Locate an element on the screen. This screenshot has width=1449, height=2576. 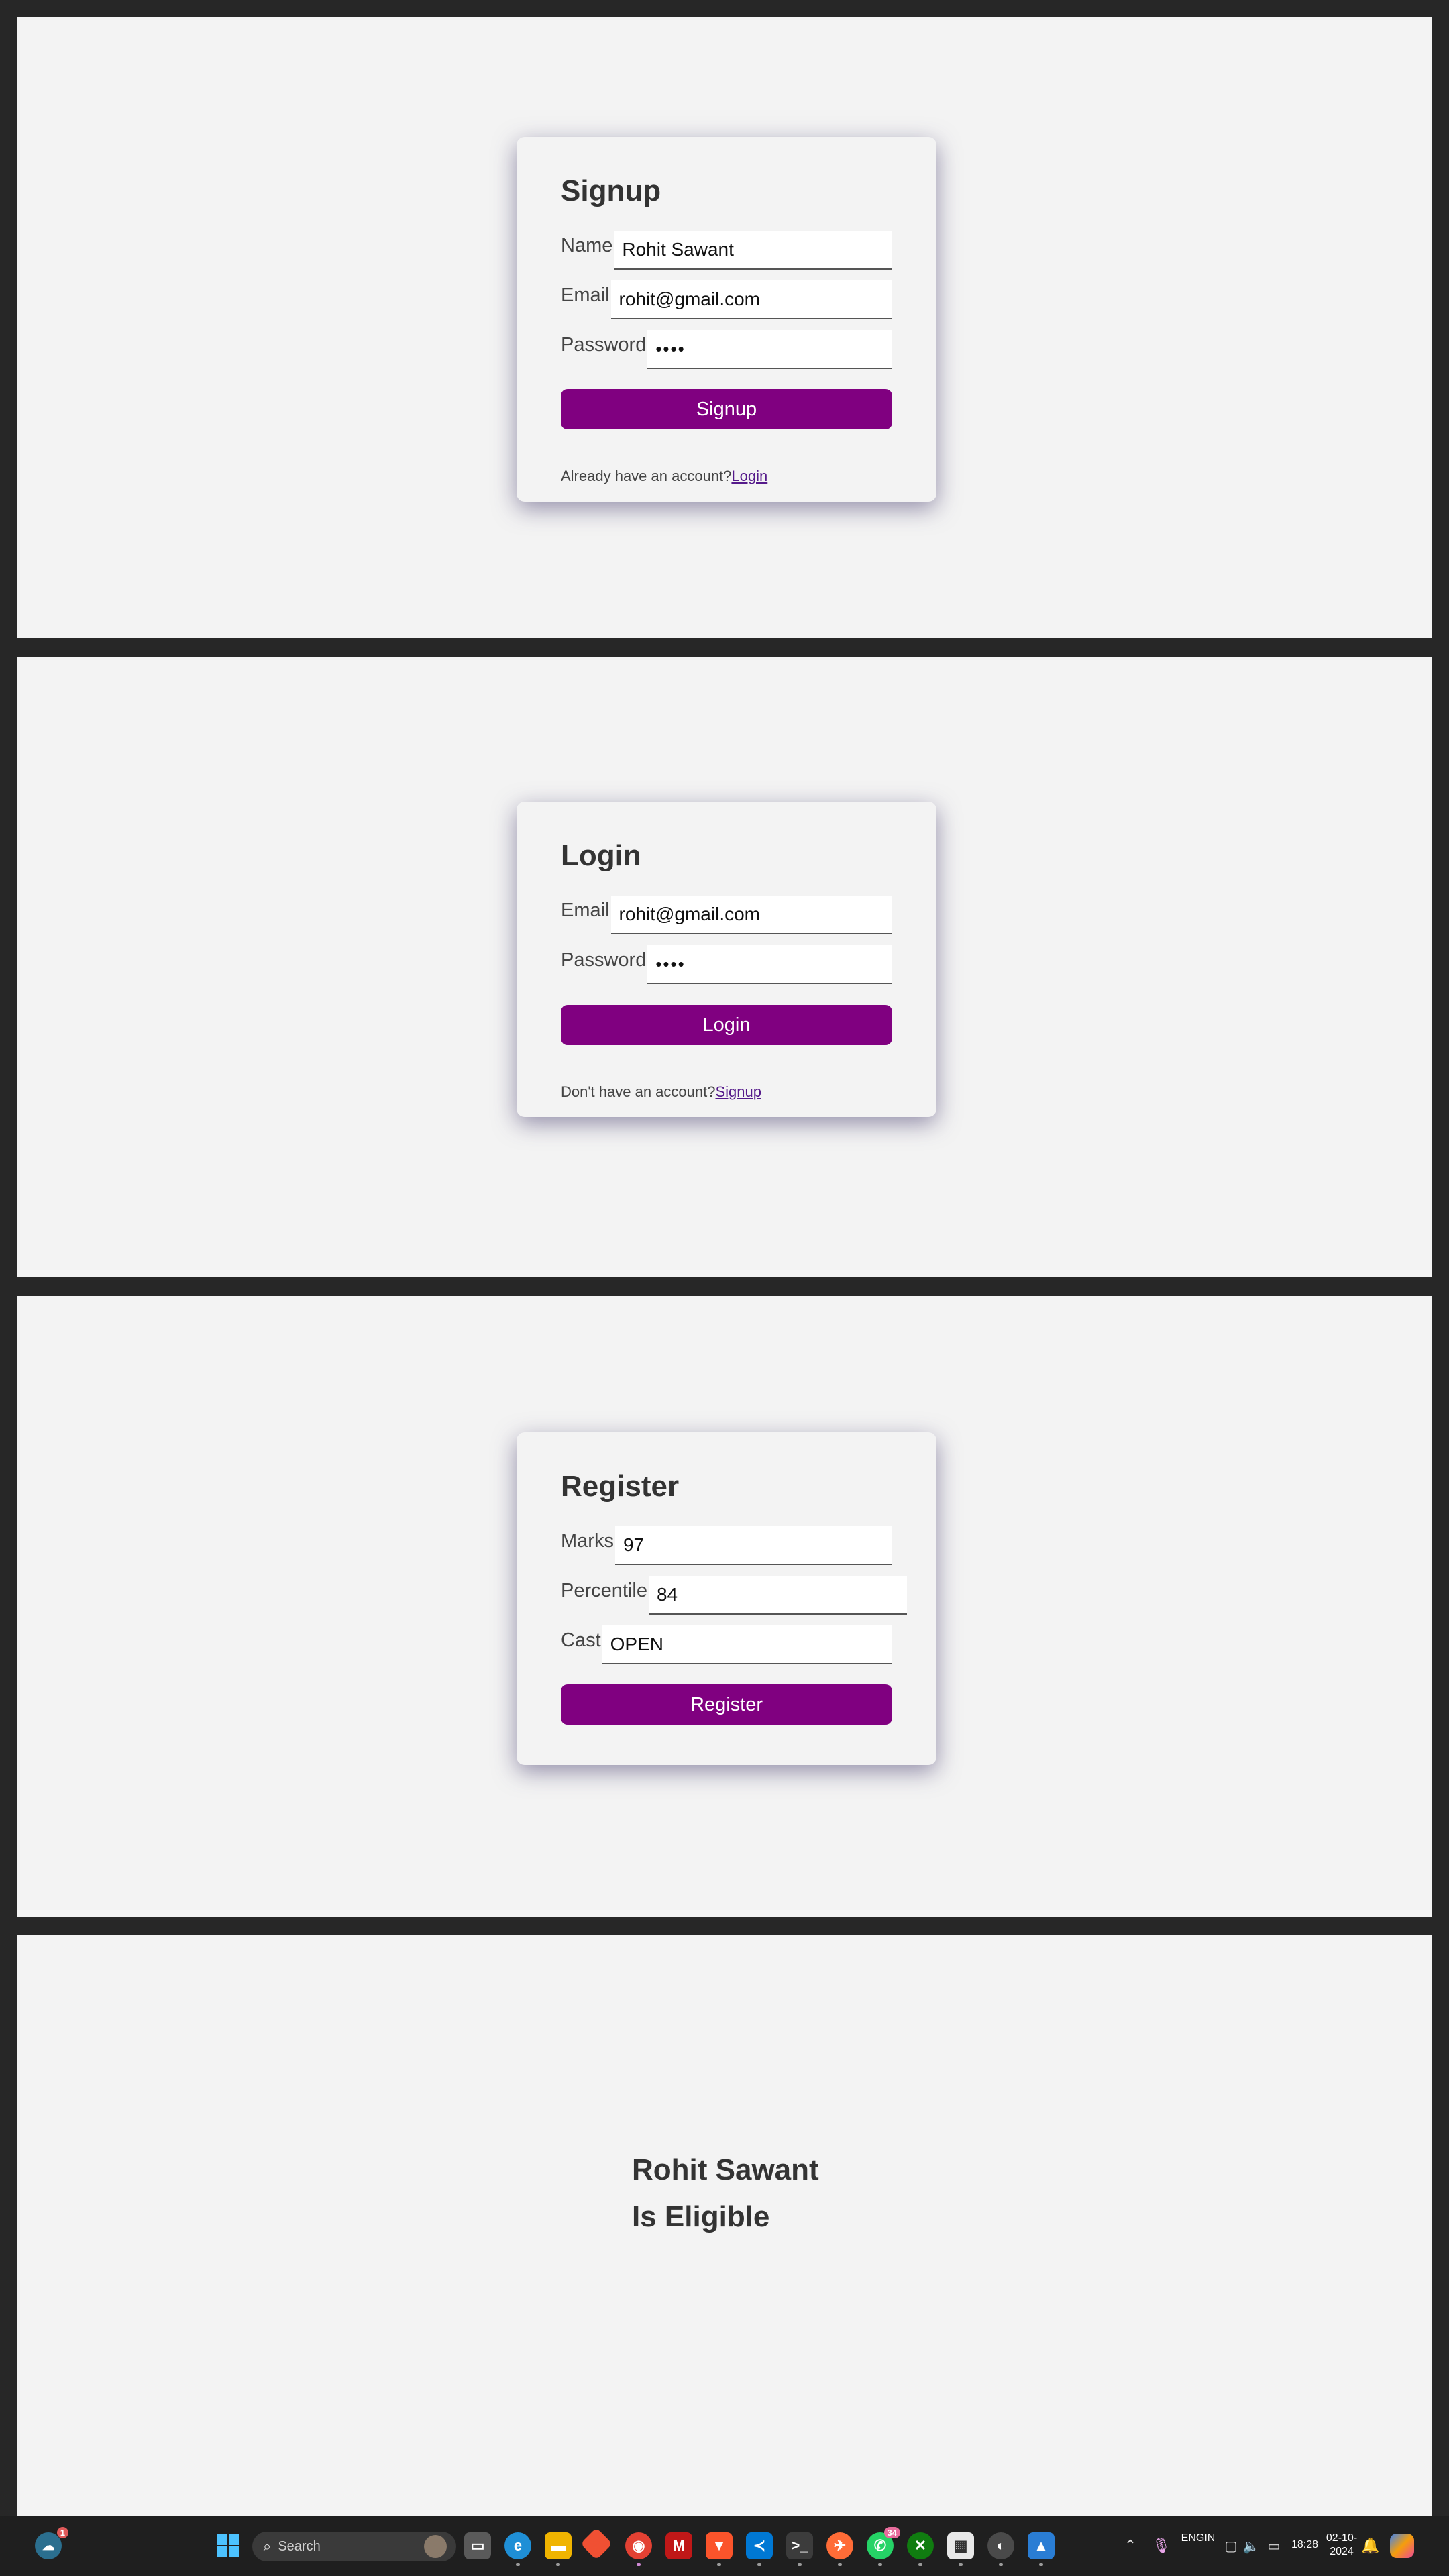
whatsapp-badge: 34 is located at coordinates (891, 2532).